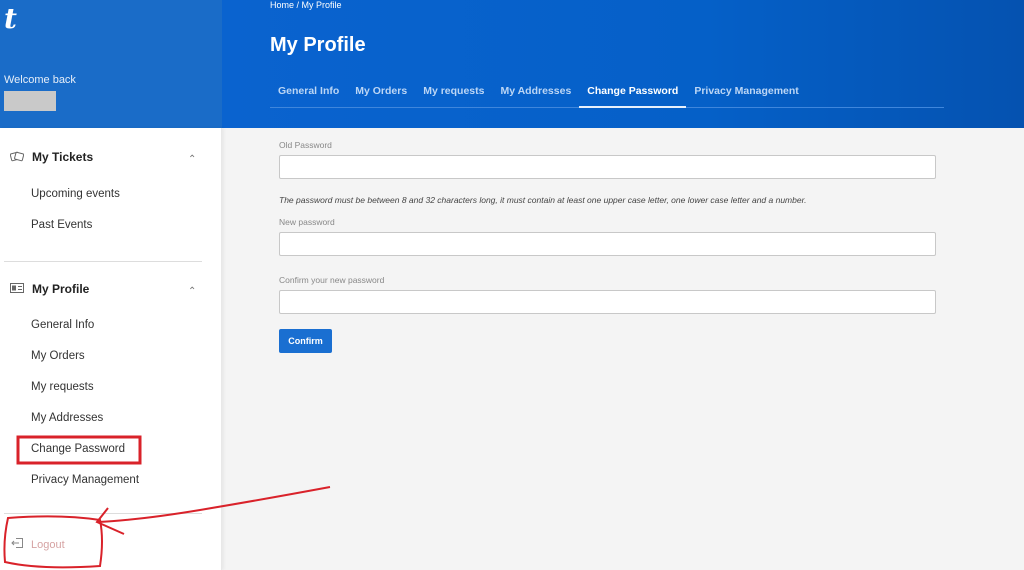 The image size is (1024, 570). What do you see at coordinates (67, 418) in the screenshot?
I see `sidebar-item-my-addresses: My Addresses` at bounding box center [67, 418].